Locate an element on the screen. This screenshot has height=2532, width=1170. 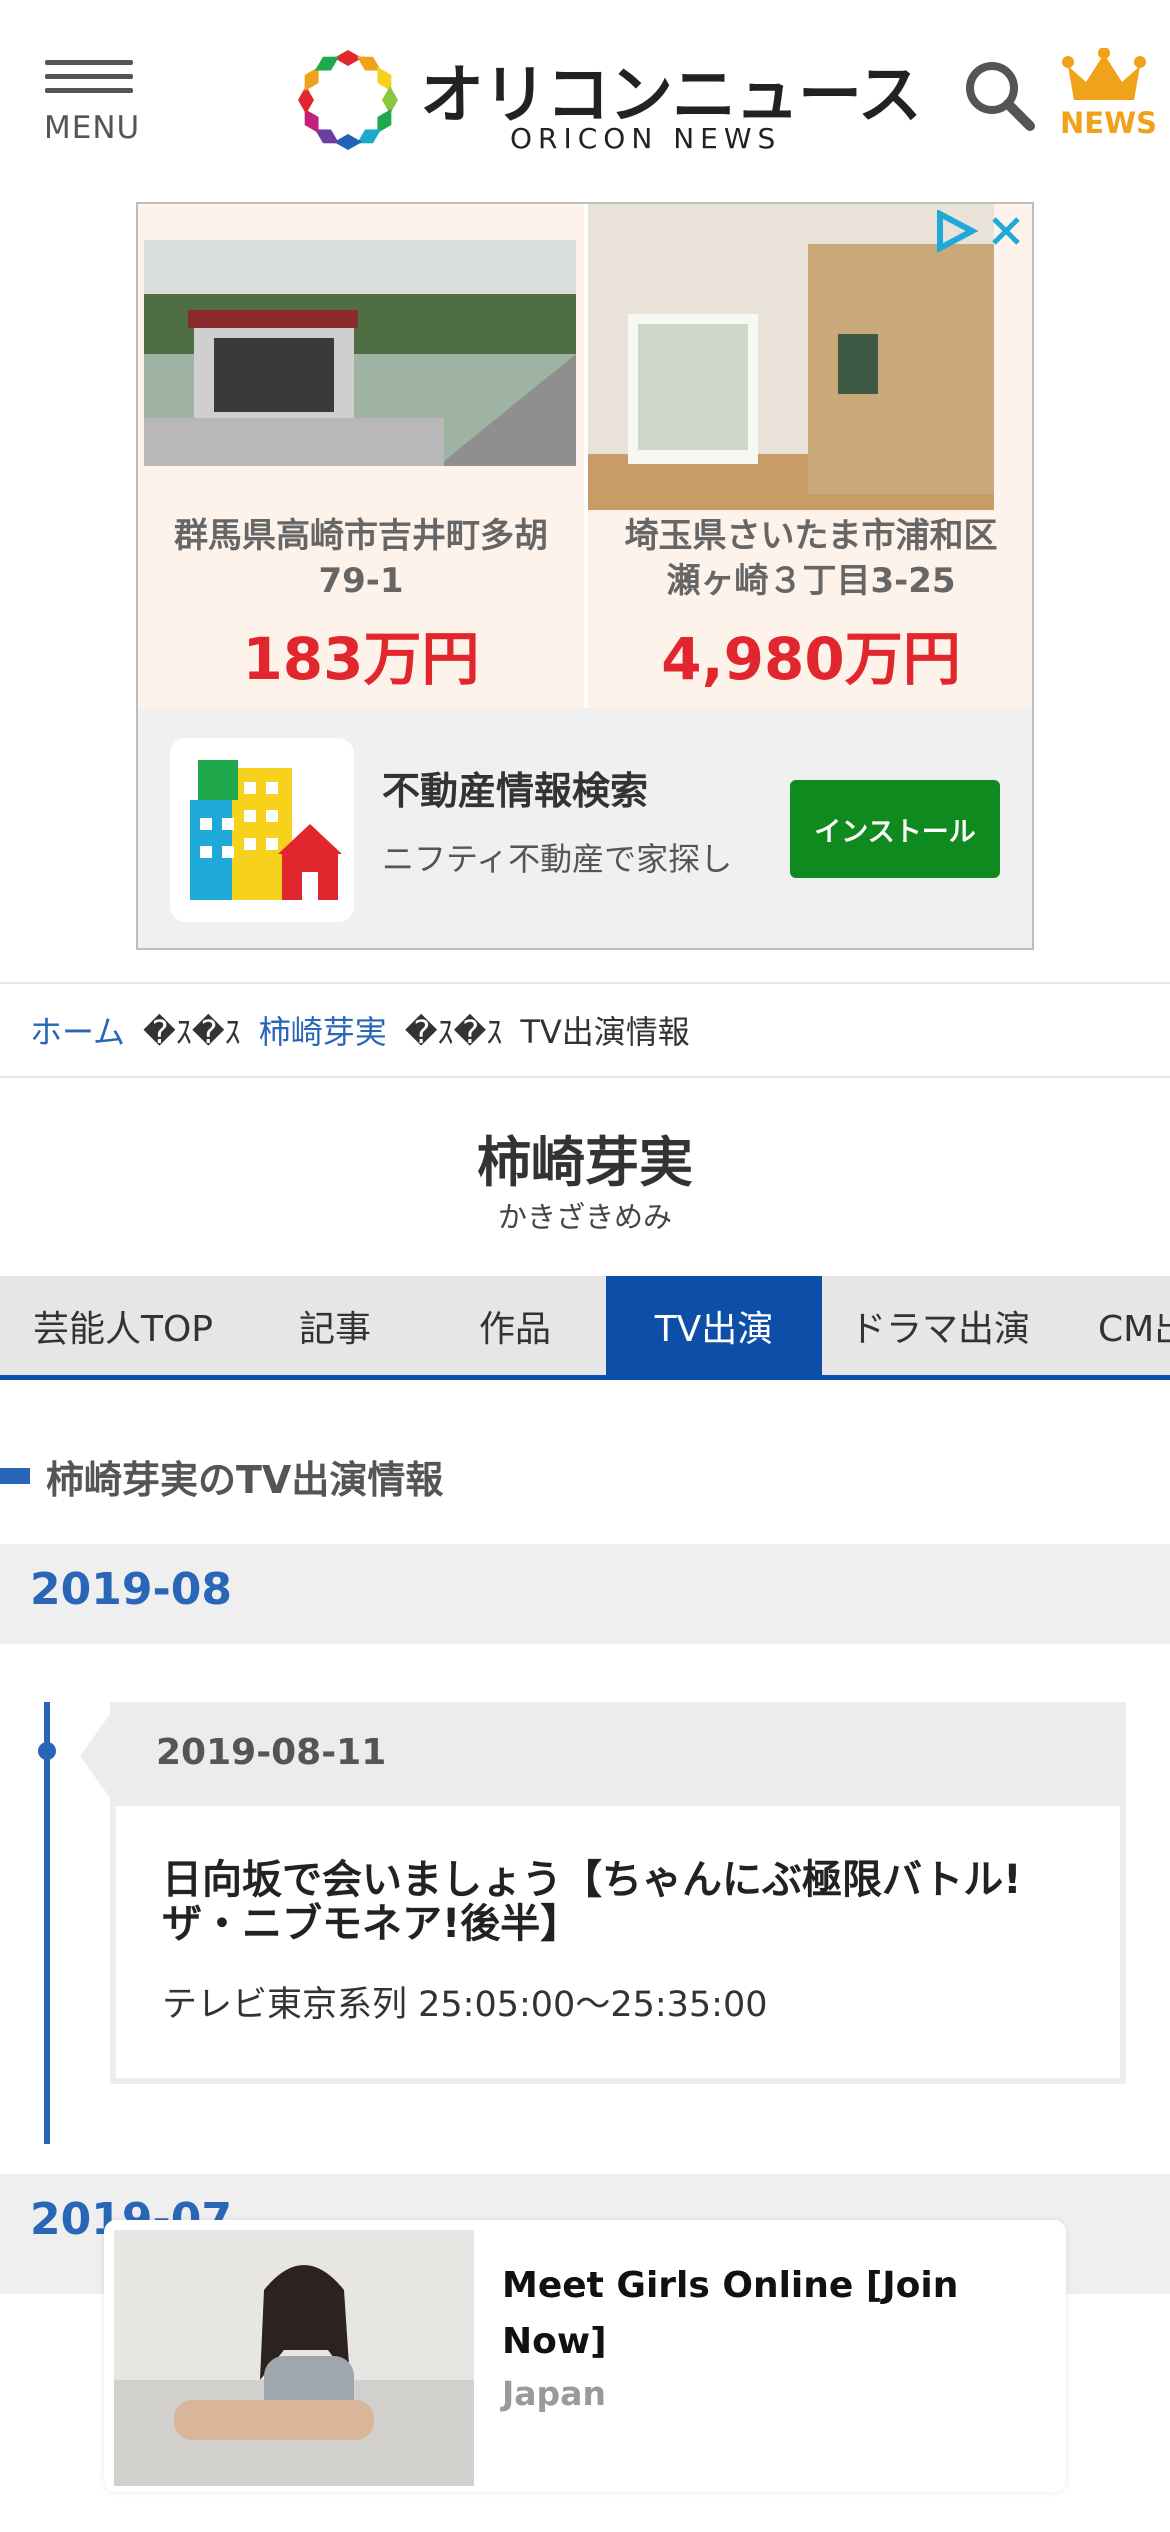
news-ranking-button: NEWS is located at coordinates (1105, 98).